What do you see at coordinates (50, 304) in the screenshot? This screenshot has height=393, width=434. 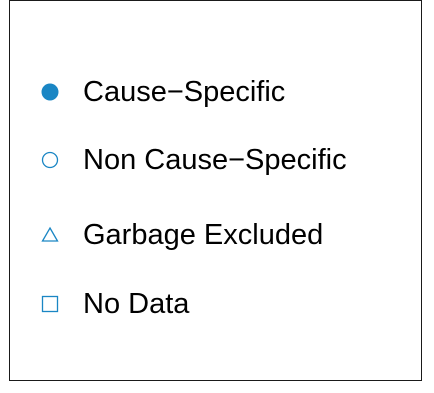 I see `open-square-icon` at bounding box center [50, 304].